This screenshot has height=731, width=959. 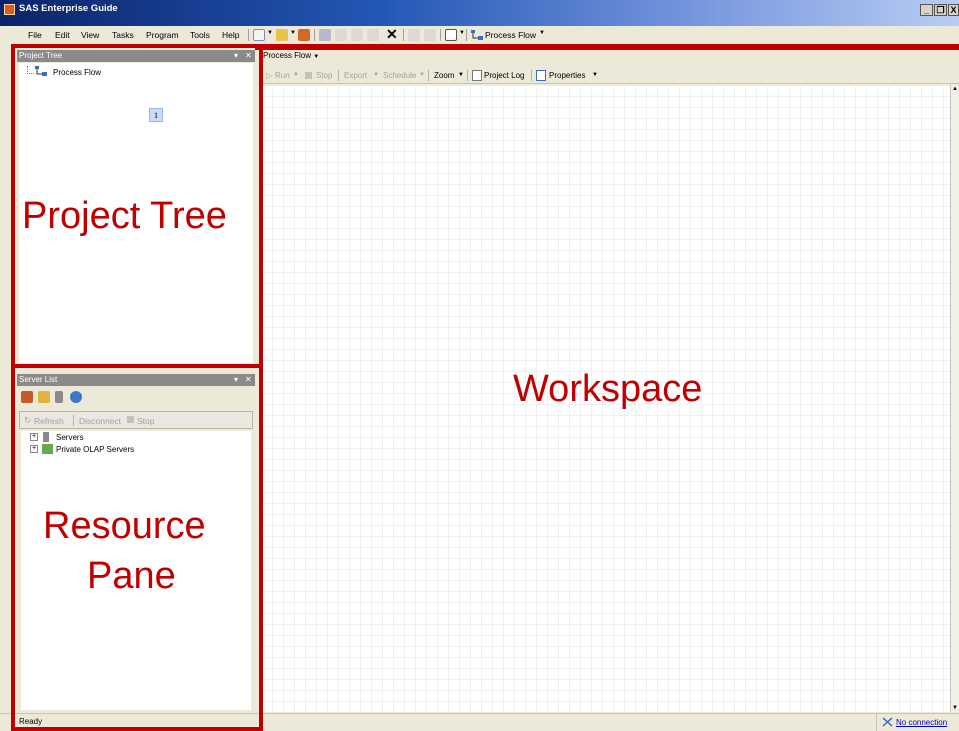 I want to click on menu-edit: Edit, so click(x=62, y=35).